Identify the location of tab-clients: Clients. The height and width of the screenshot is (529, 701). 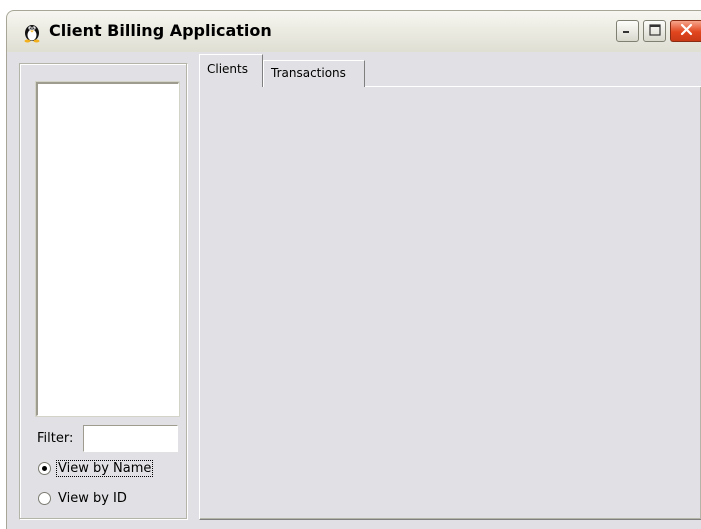
(231, 70).